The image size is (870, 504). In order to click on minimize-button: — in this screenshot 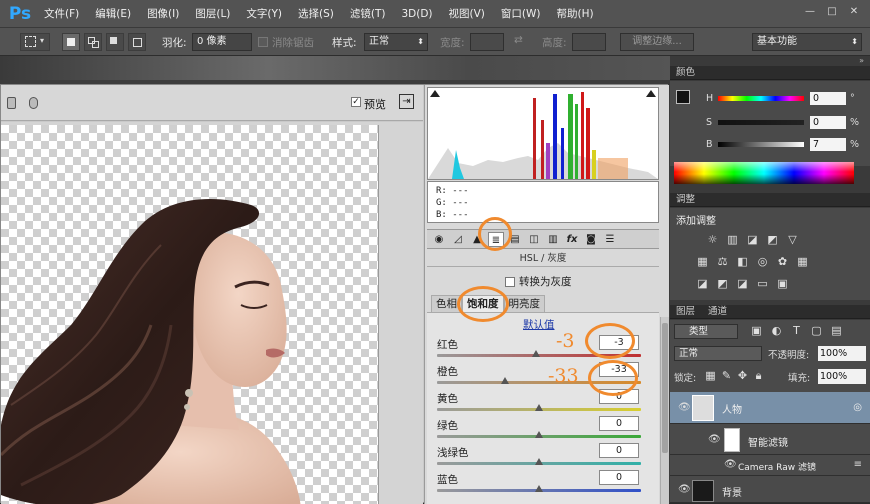, I will do `click(810, 12)`.